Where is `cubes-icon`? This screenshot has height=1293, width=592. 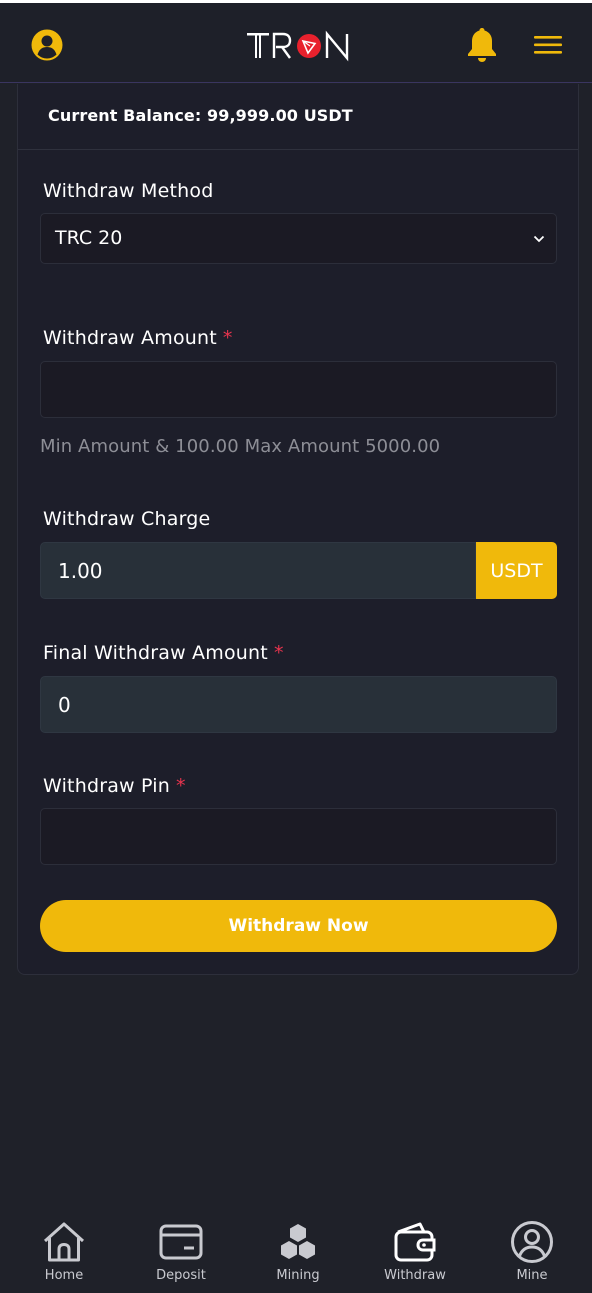
cubes-icon is located at coordinates (298, 1241).